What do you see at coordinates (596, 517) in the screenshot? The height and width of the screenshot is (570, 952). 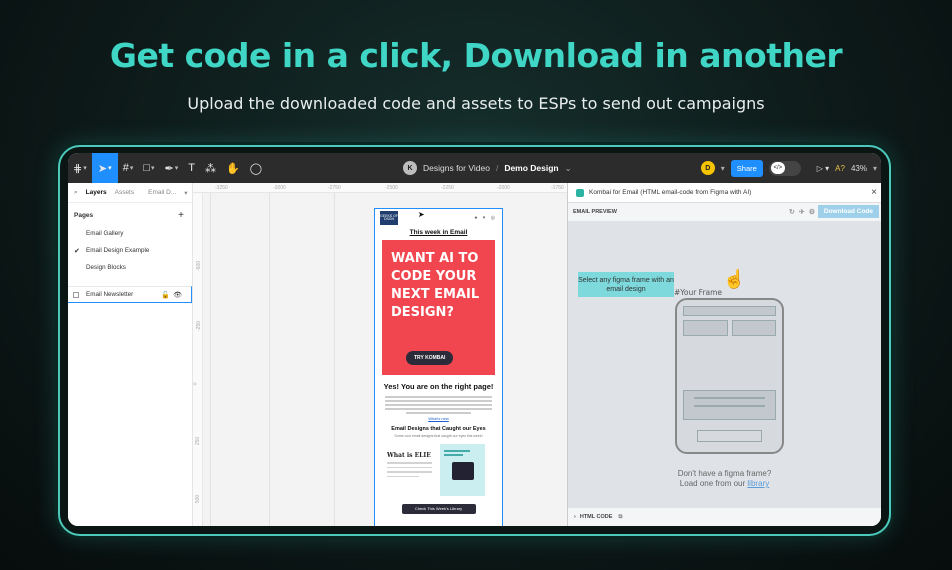 I see `html-code-label: HTML CODE` at bounding box center [596, 517].